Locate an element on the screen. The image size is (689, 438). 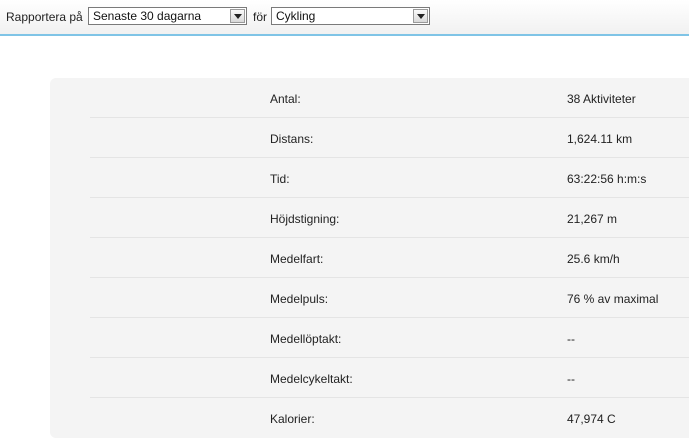
stat-label: Tid: is located at coordinates (280, 179).